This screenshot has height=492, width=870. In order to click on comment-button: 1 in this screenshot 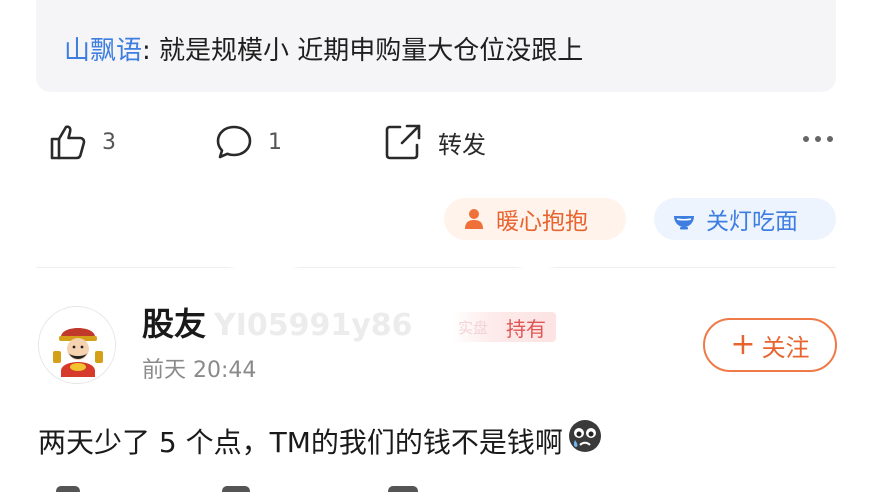, I will do `click(248, 142)`.